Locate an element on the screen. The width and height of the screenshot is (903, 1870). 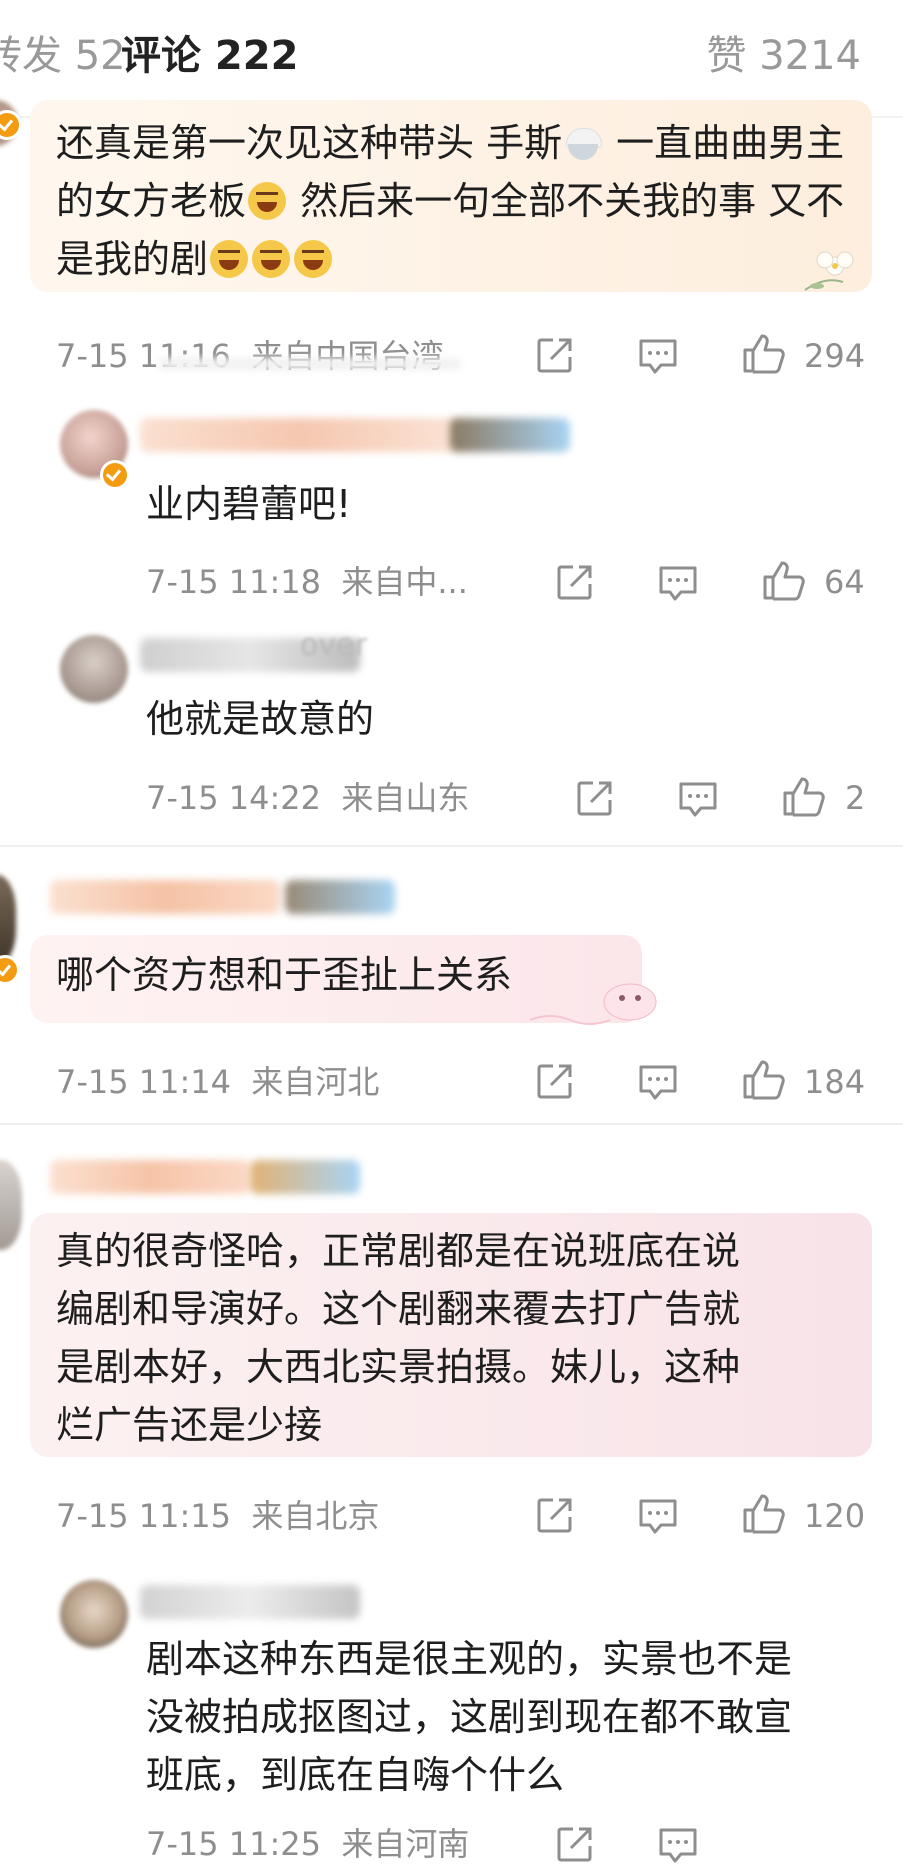
like-count: 294 is located at coordinates (835, 356).